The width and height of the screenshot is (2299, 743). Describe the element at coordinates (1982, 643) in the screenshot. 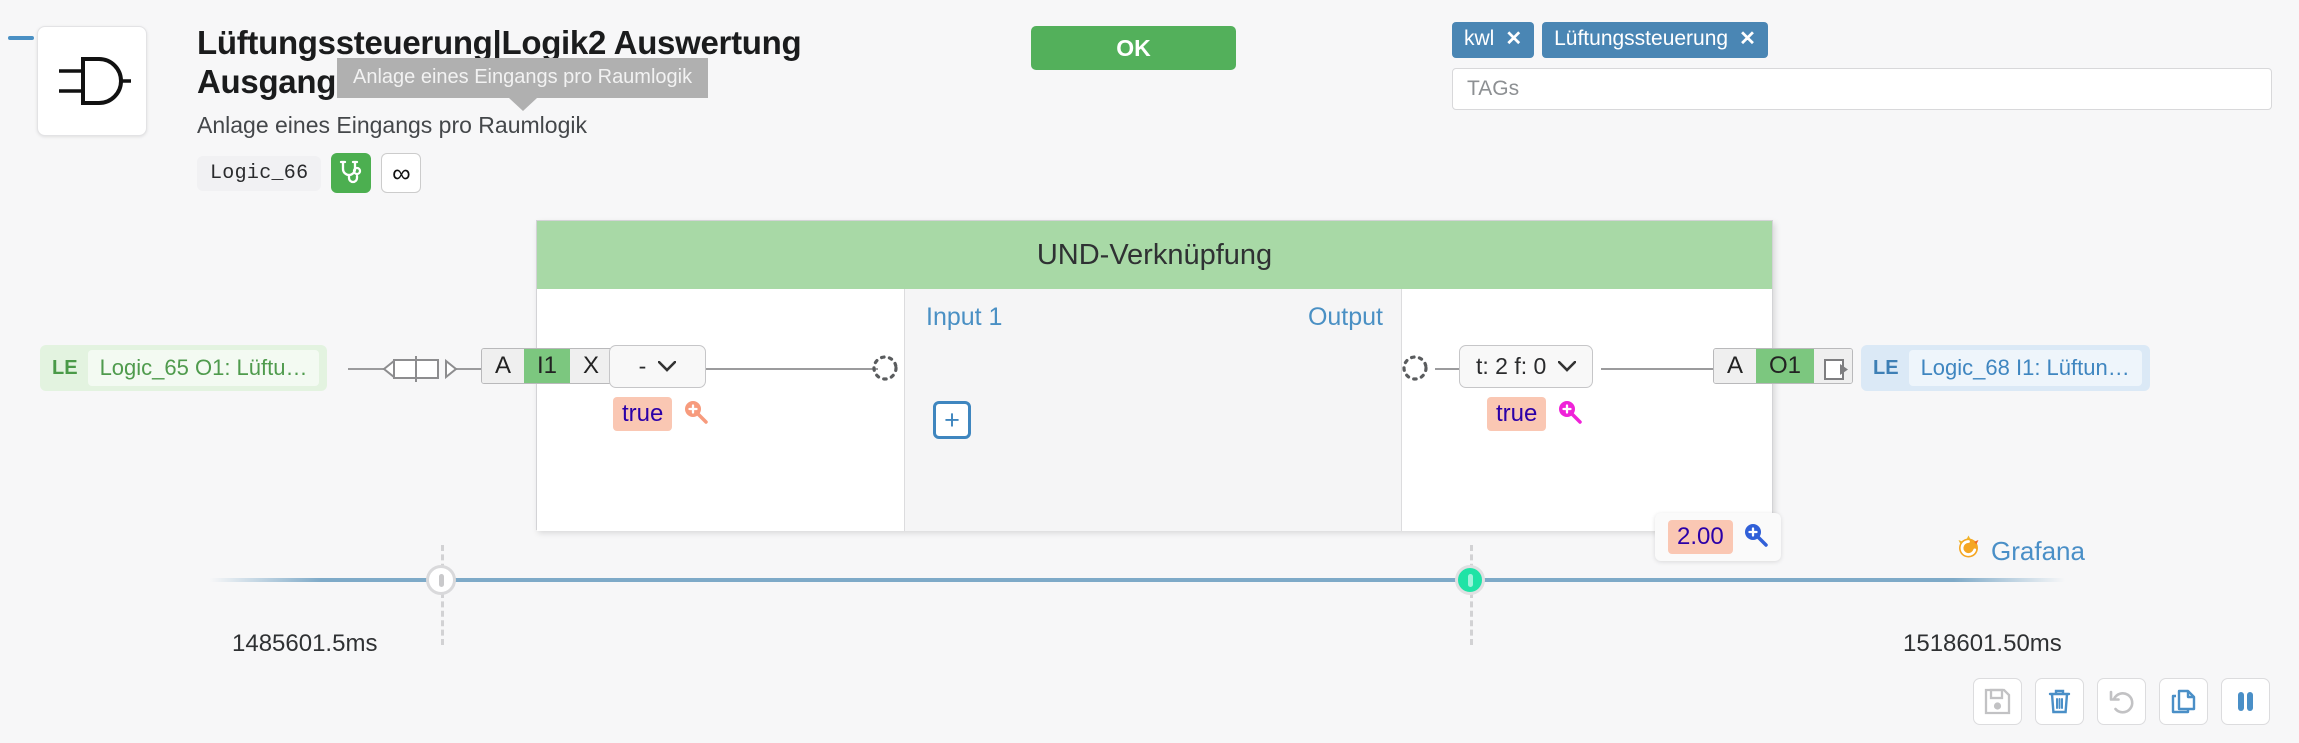

I see `timeline-end-time: 1518601.50ms` at that location.